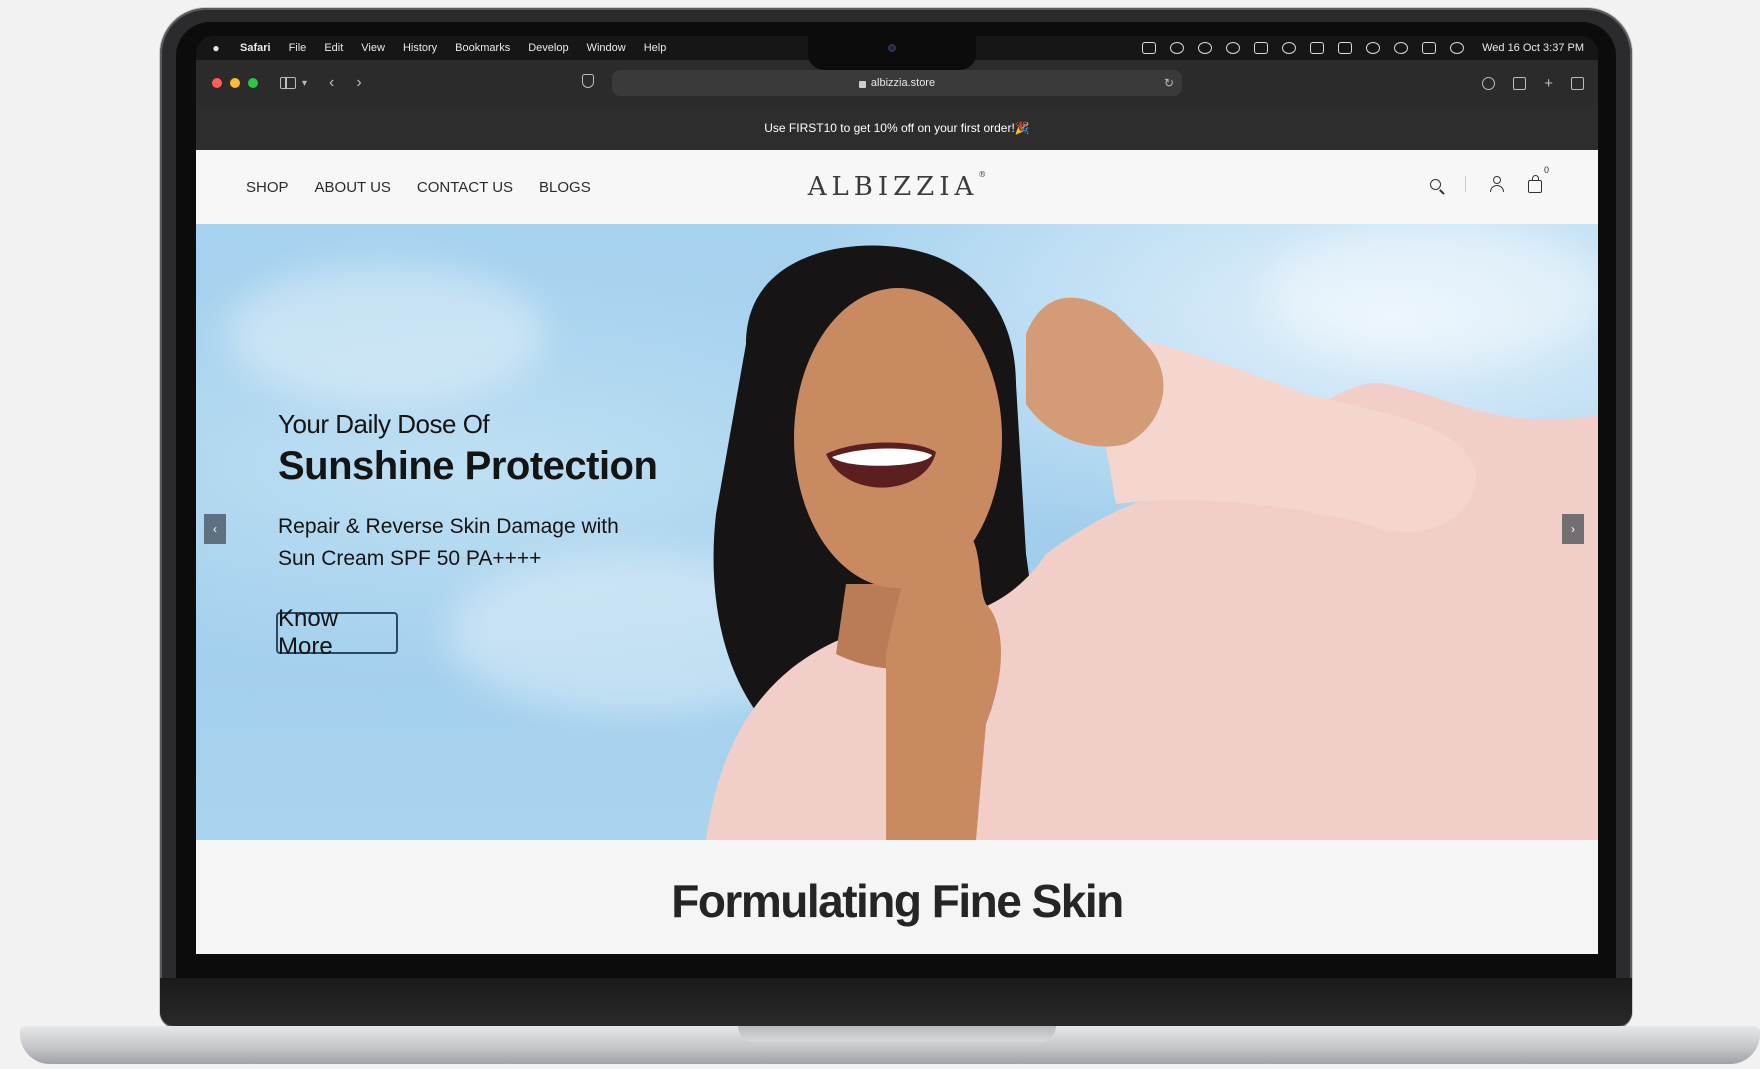 This screenshot has width=1760, height=1069. I want to click on hero-kicker: Your Daily Dose Of, so click(384, 424).